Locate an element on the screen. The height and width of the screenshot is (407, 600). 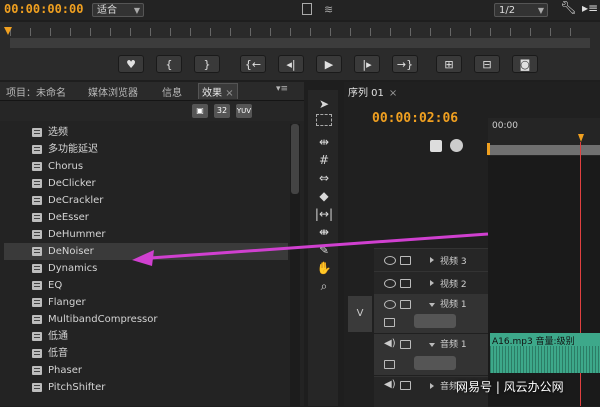
export-frame-button: ◙ is located at coordinates (525, 64).